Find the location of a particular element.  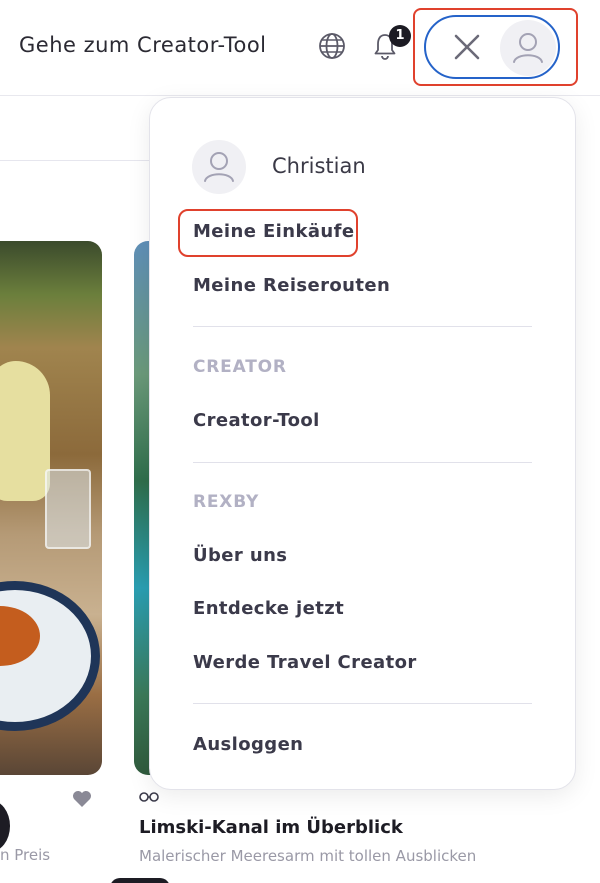

menu-user-avatar is located at coordinates (219, 167).